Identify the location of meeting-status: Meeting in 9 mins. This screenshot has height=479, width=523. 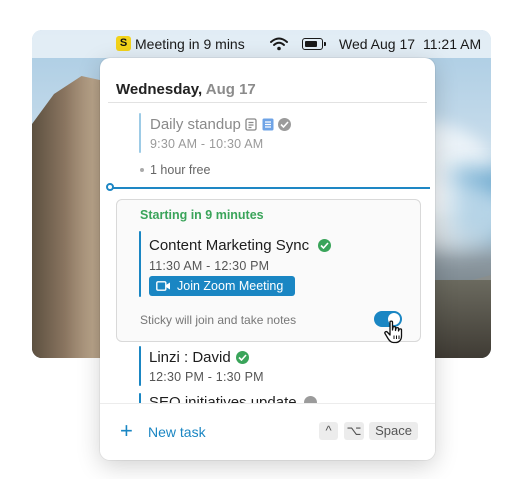
(190, 44).